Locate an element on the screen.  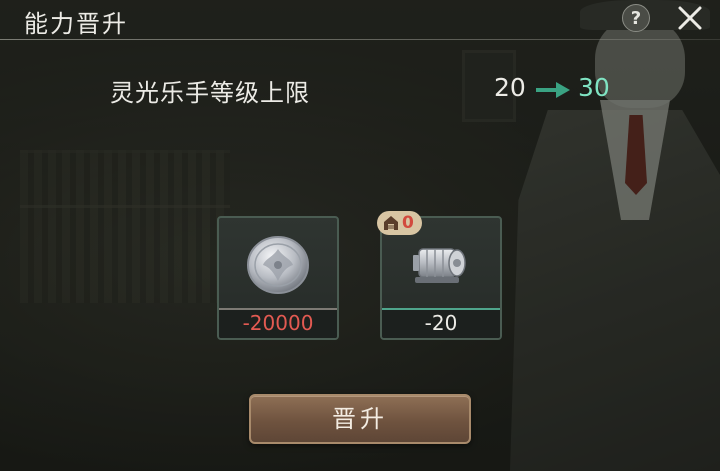
close-button is located at coordinates (690, 18).